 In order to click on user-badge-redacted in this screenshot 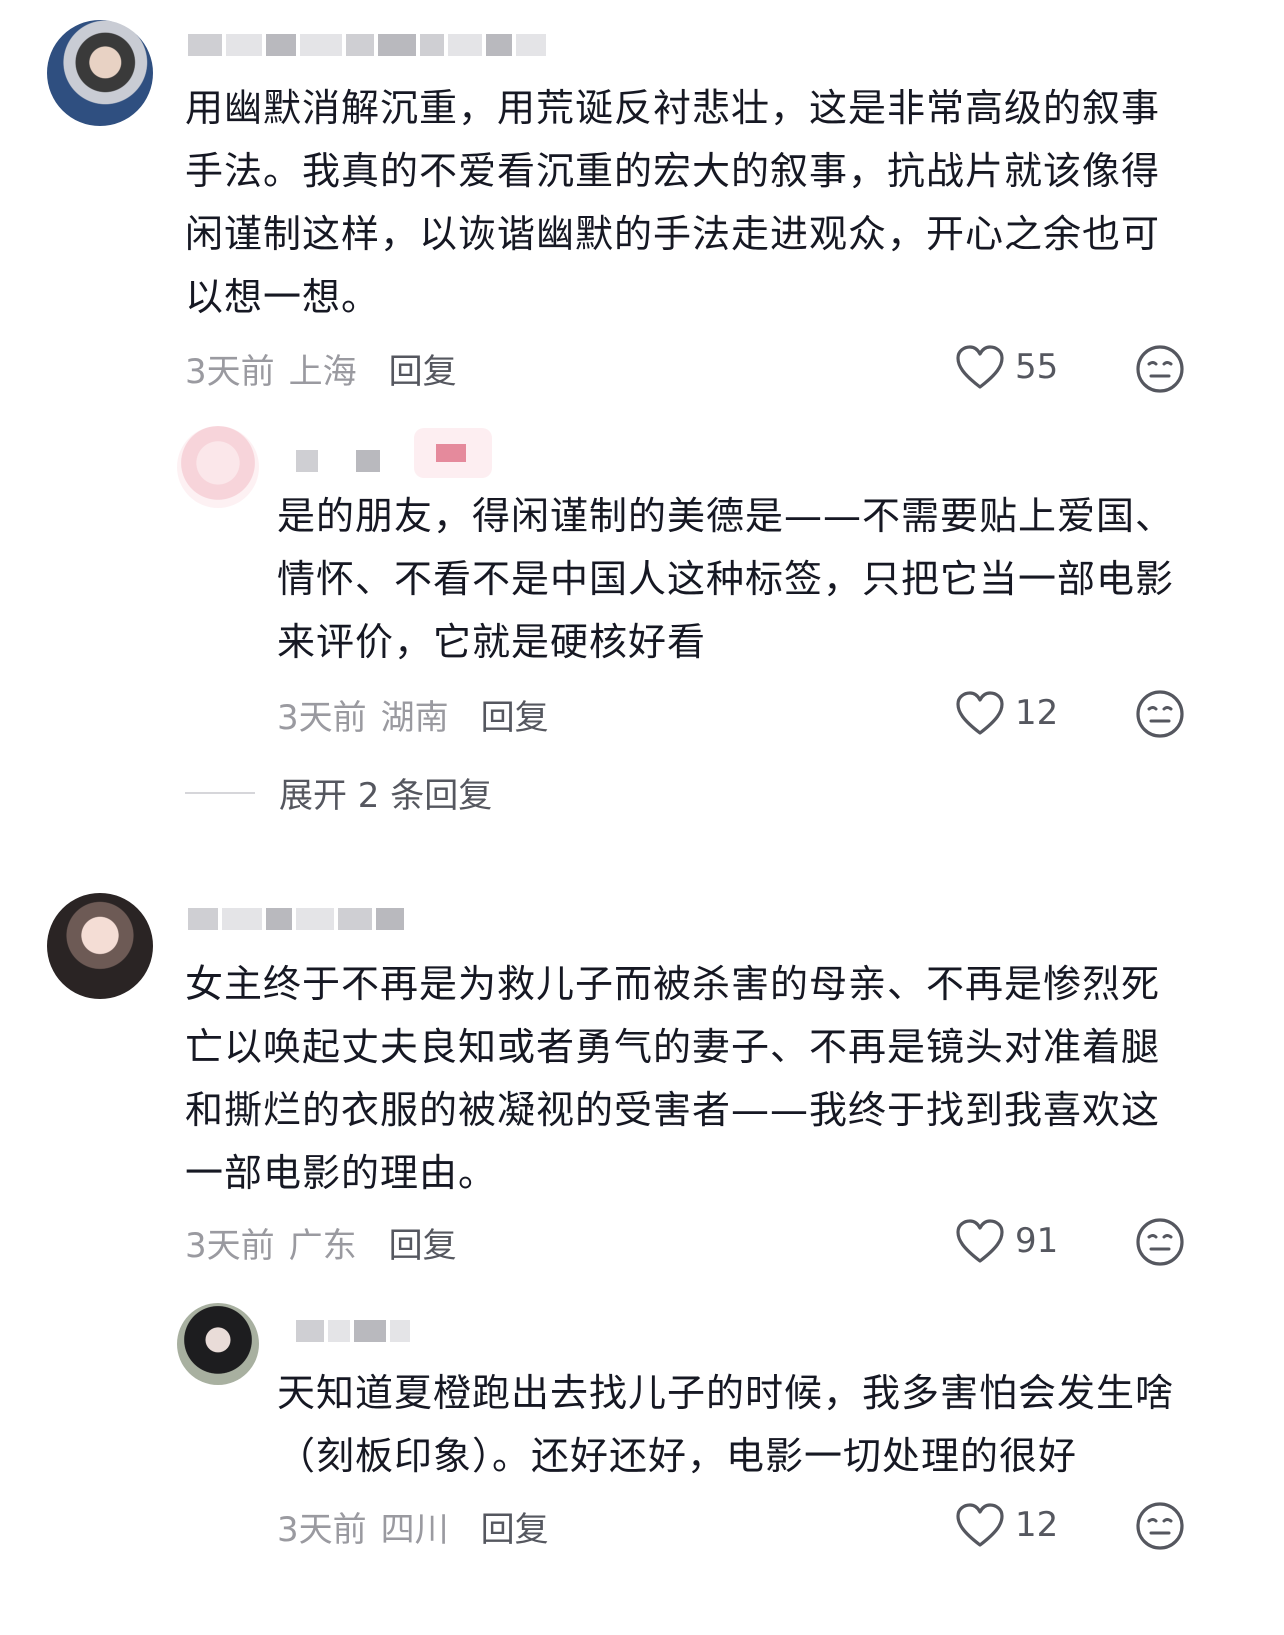, I will do `click(453, 453)`.